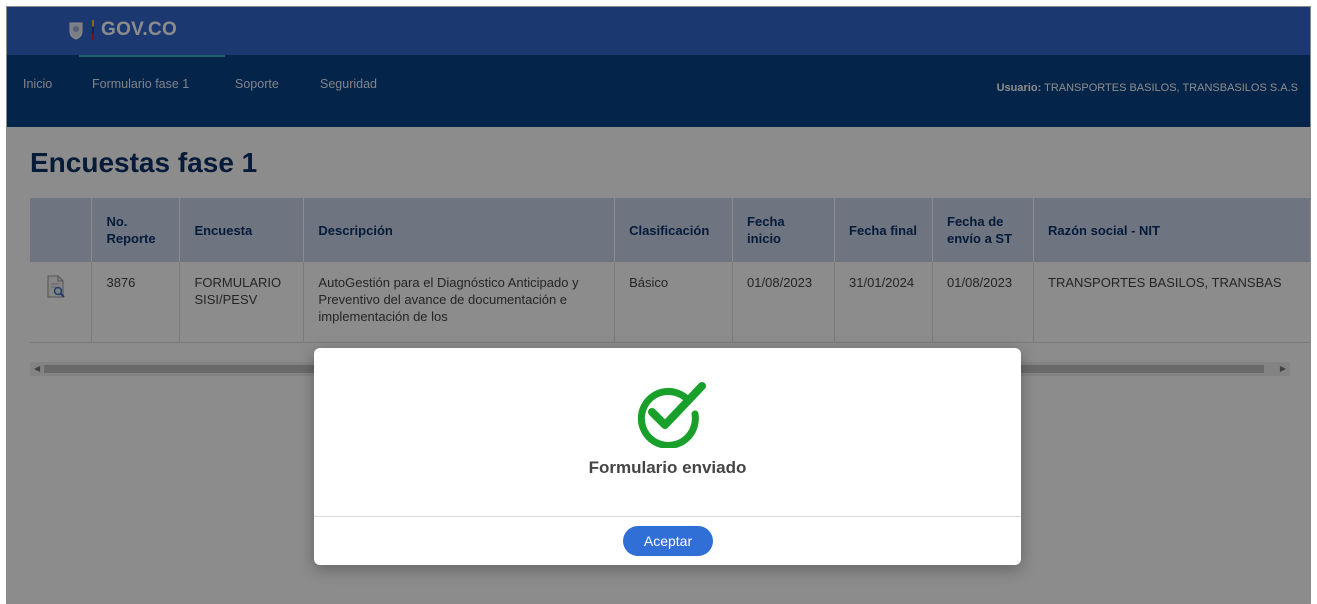 The width and height of the screenshot is (1317, 604). Describe the element at coordinates (667, 467) in the screenshot. I see `dialog-title: Formulario enviado` at that location.